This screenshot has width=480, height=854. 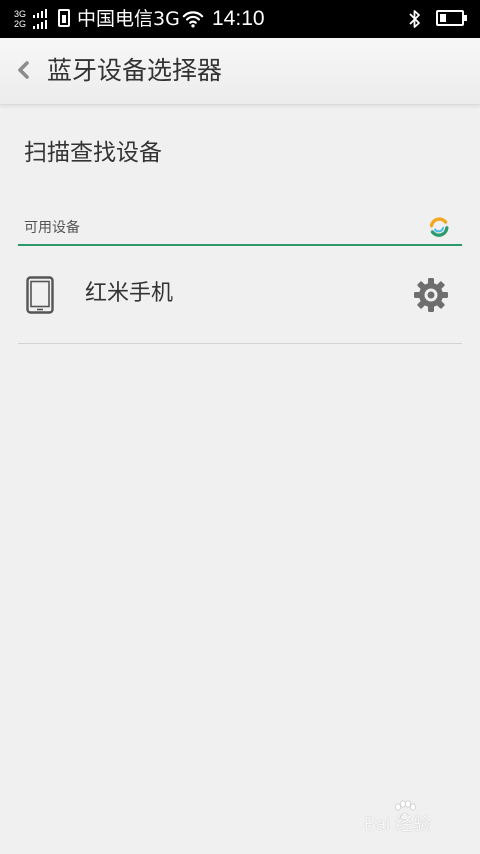 I want to click on baidu-watermark: Bai 经验, so click(x=414, y=818).